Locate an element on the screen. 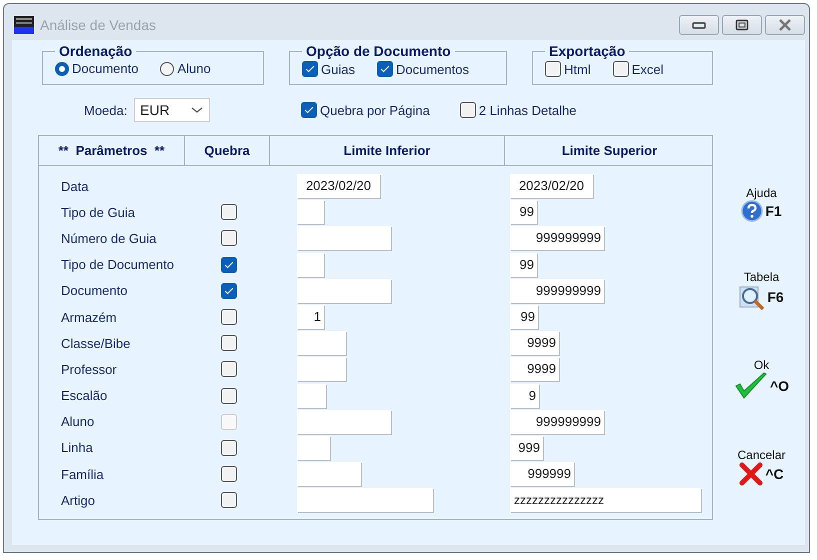  column-header: Limite Superior is located at coordinates (609, 151).